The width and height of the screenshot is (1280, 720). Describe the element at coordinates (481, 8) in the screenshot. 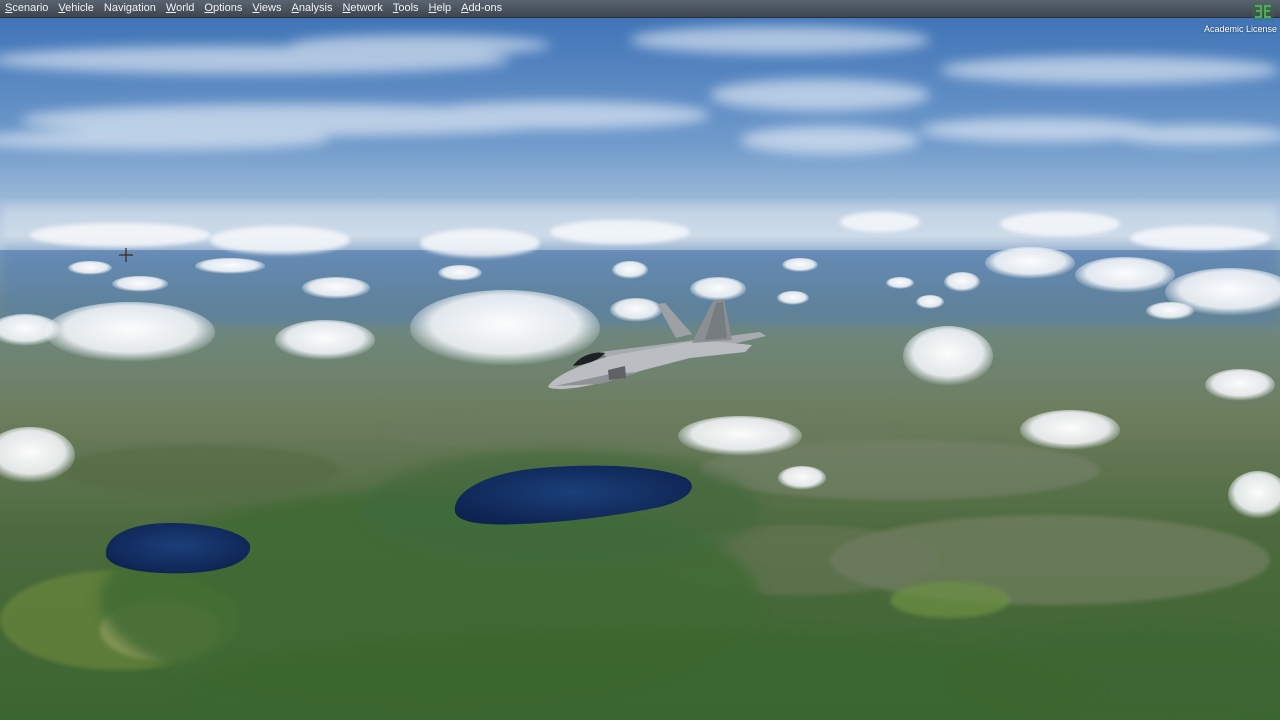

I see `menu-addons: Add-ons` at that location.